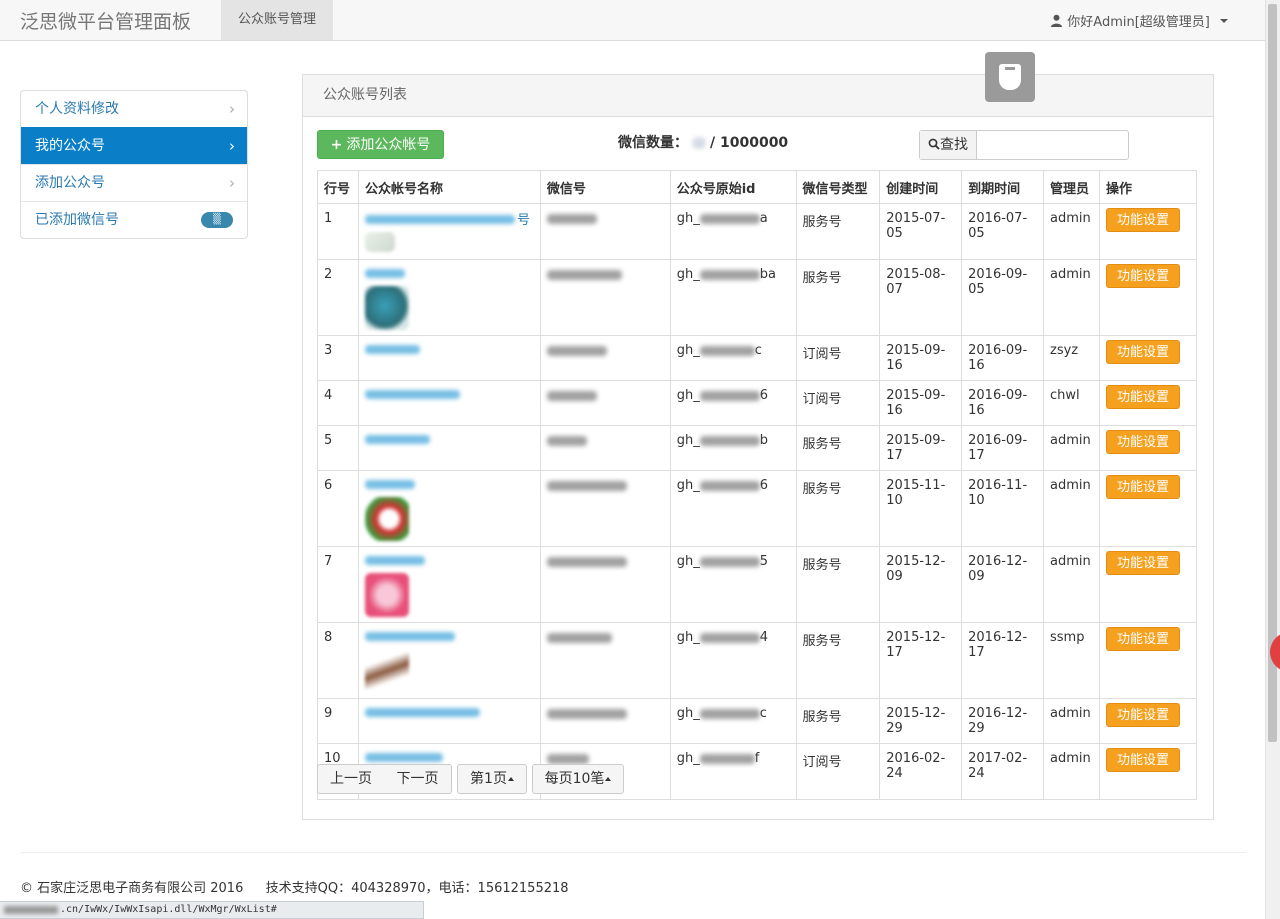  What do you see at coordinates (838, 448) in the screenshot?
I see `account-type: 服务号` at bounding box center [838, 448].